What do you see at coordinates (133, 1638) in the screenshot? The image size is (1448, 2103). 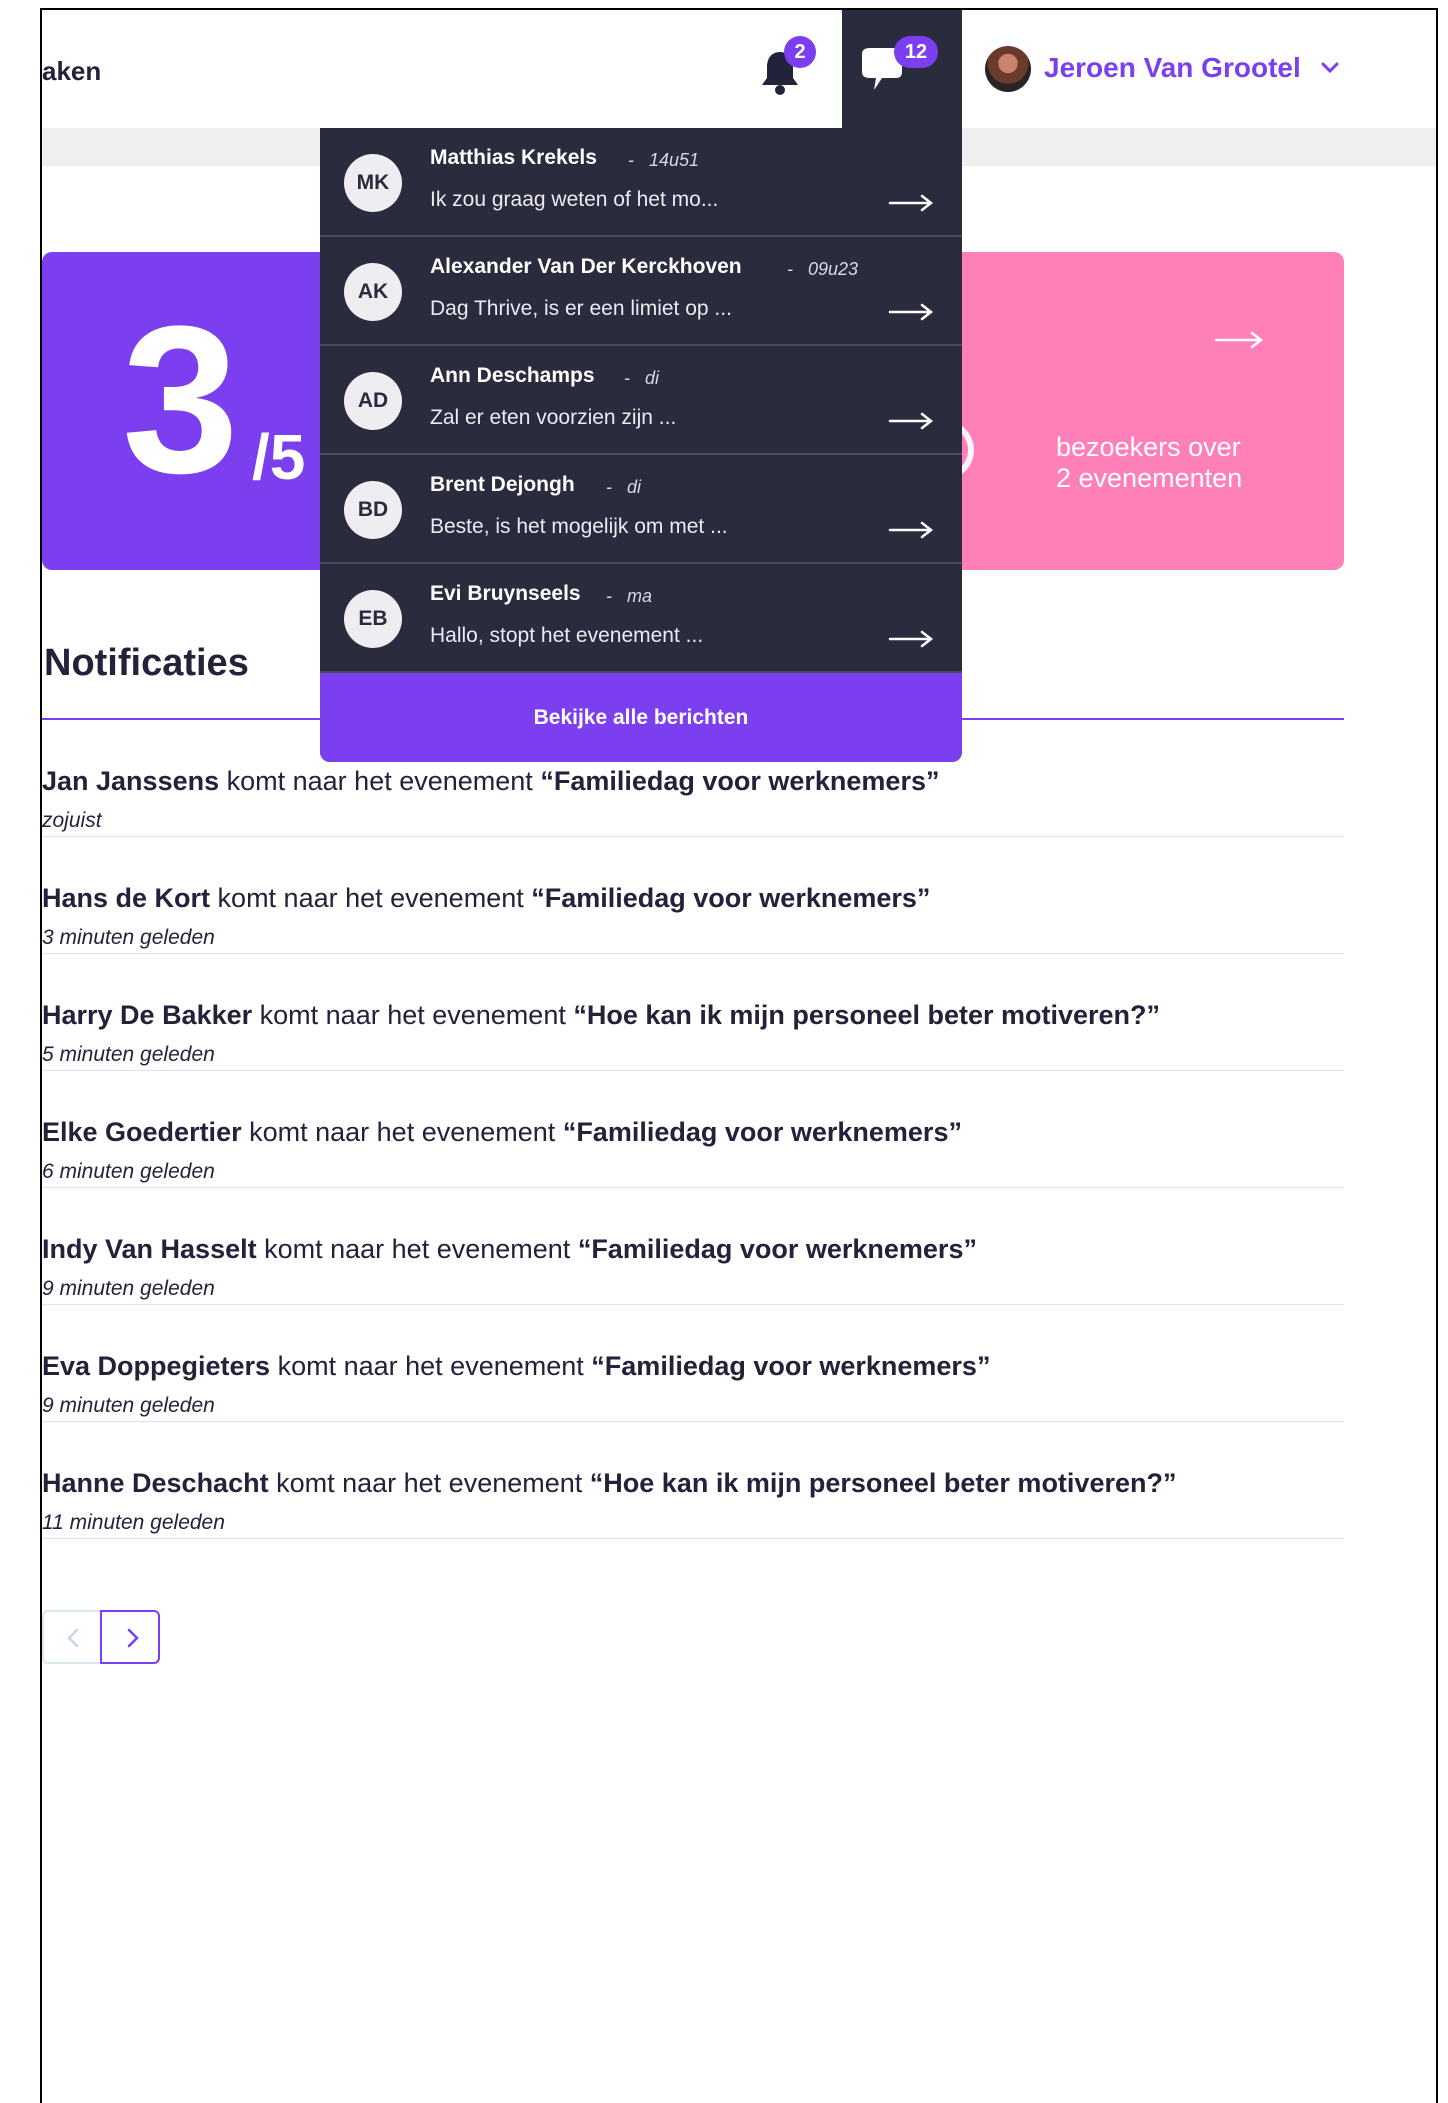 I see `chevron-right-icon` at bounding box center [133, 1638].